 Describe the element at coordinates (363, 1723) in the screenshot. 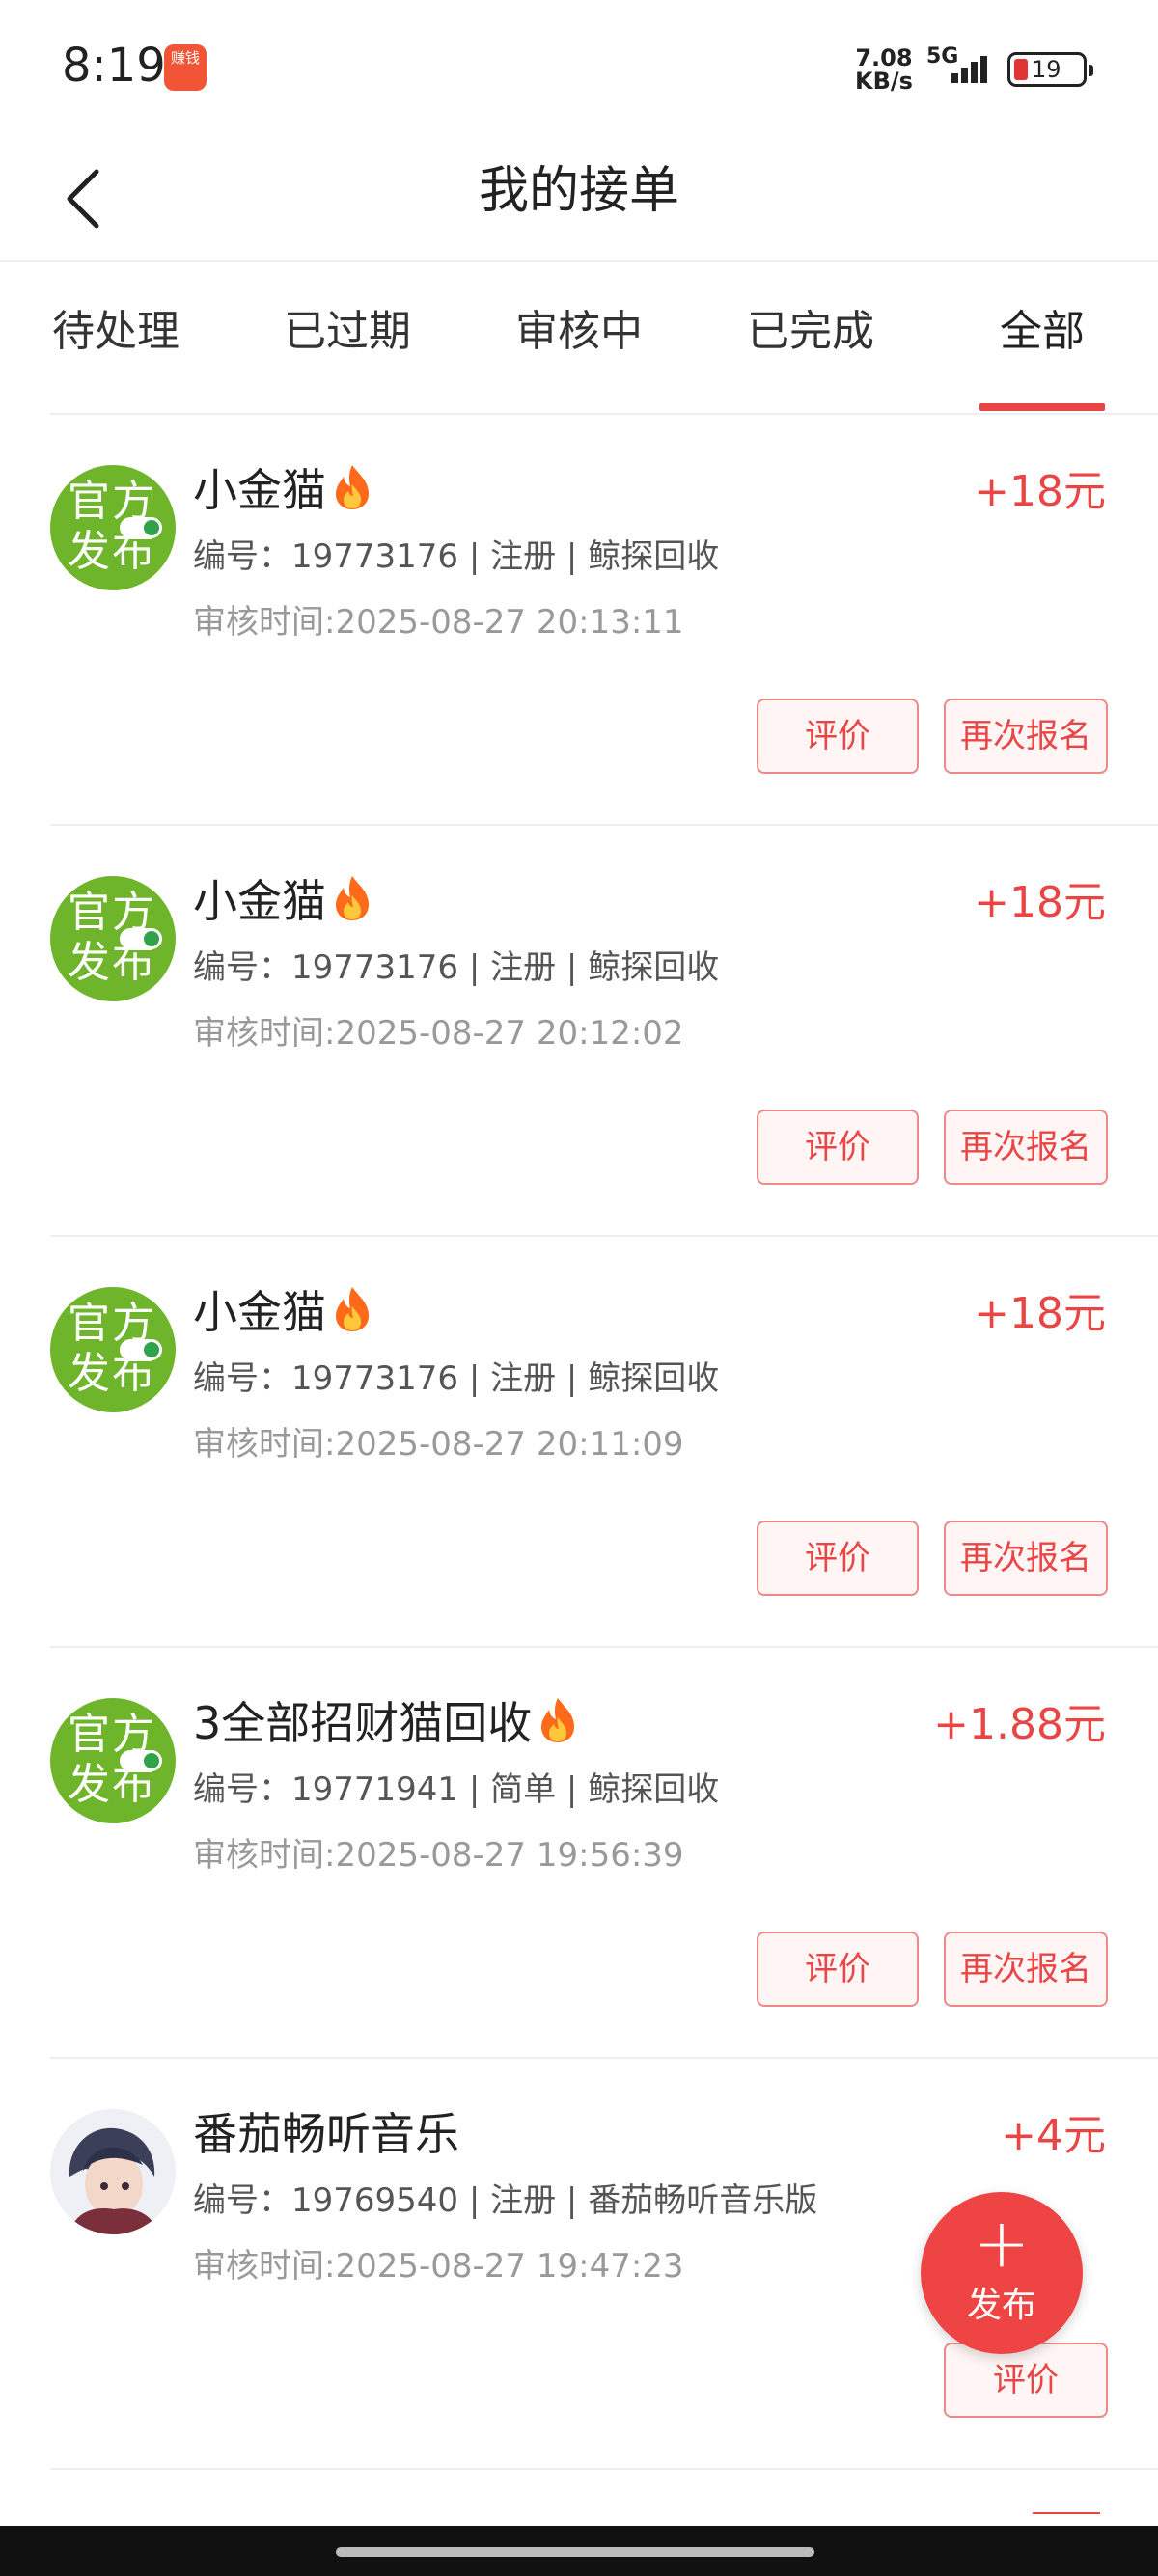

I see `order-title: 3全部招财猫回收` at that location.